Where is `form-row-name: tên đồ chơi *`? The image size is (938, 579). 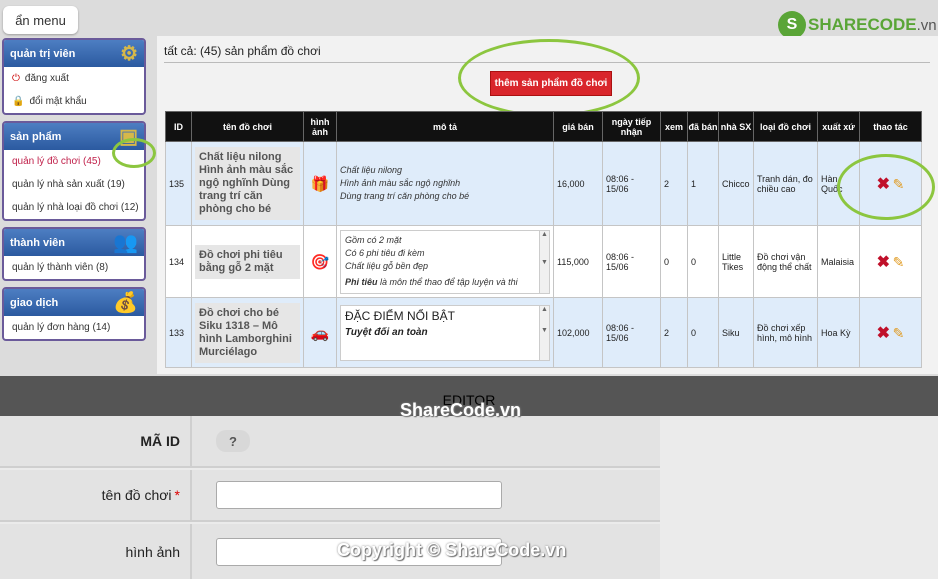 form-row-name: tên đồ chơi * is located at coordinates (330, 496).